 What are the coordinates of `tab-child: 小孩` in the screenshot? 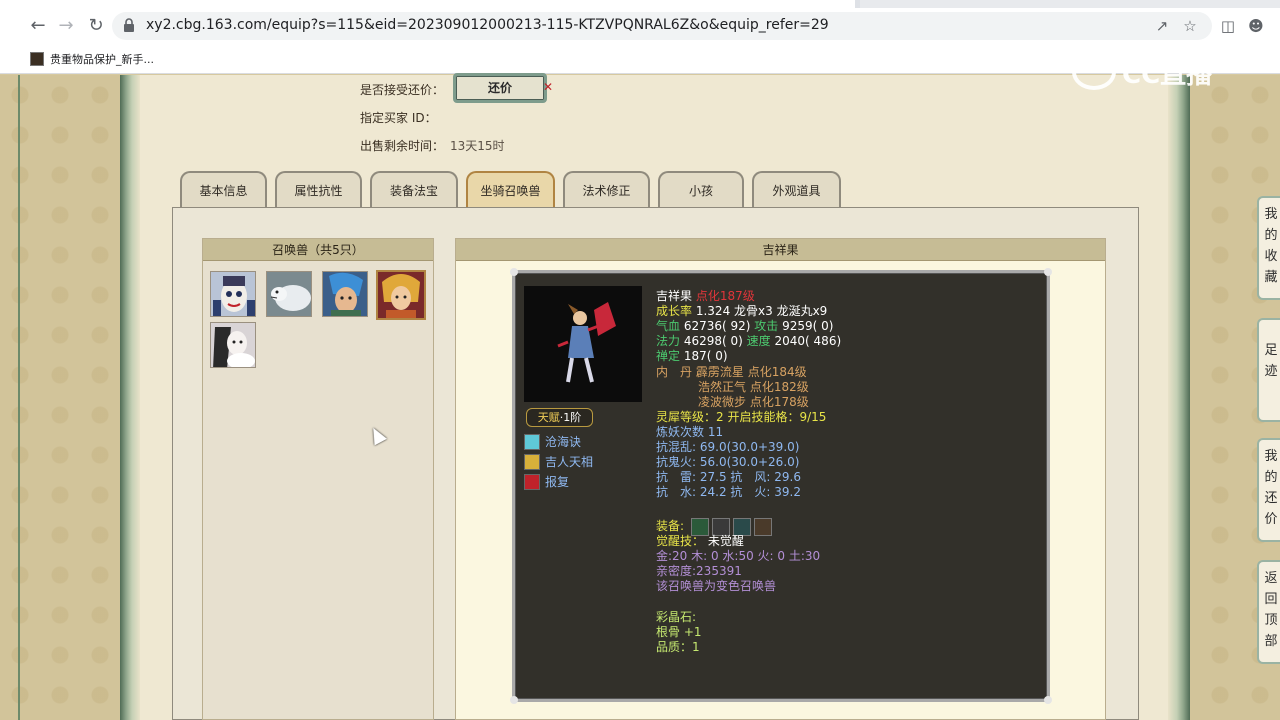 It's located at (701, 190).